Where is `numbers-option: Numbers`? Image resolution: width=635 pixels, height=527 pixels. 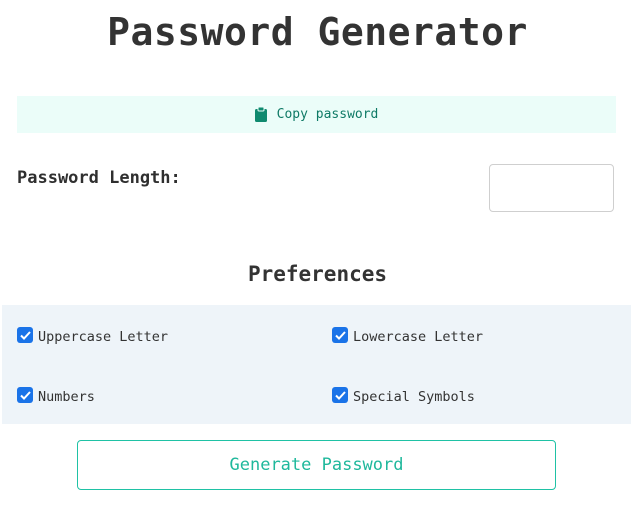 numbers-option: Numbers is located at coordinates (56, 396).